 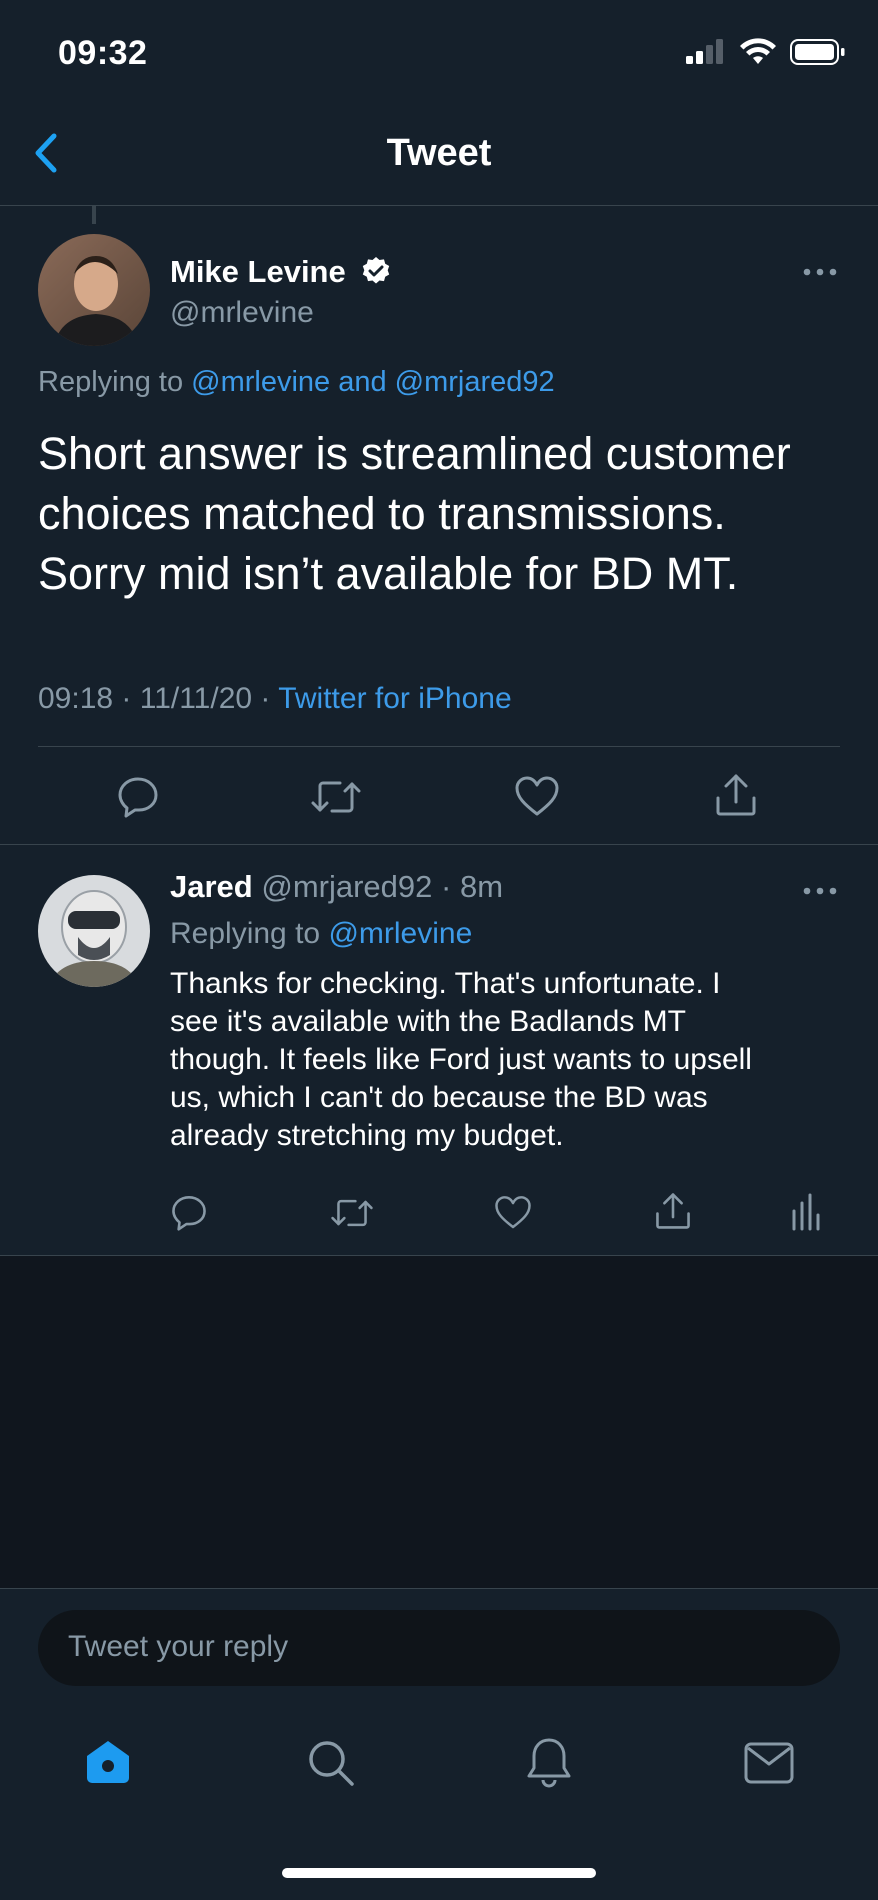 What do you see at coordinates (242, 313) in the screenshot?
I see `author-handle: @mrlevine` at bounding box center [242, 313].